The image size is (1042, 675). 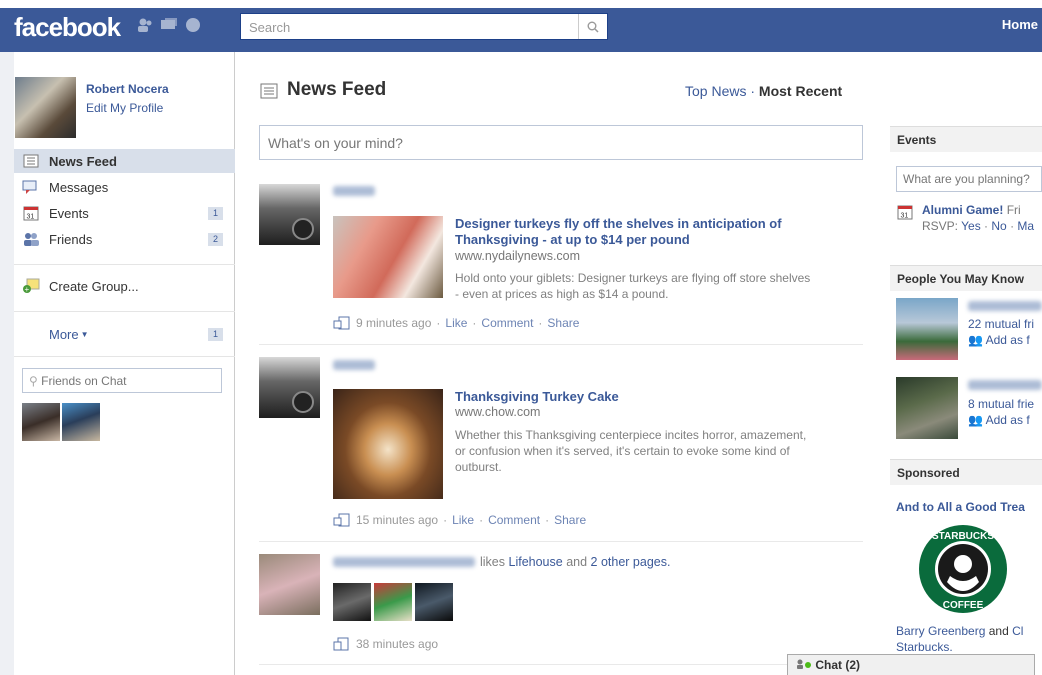 I want to click on status-input: What's on your mind?, so click(x=561, y=142).